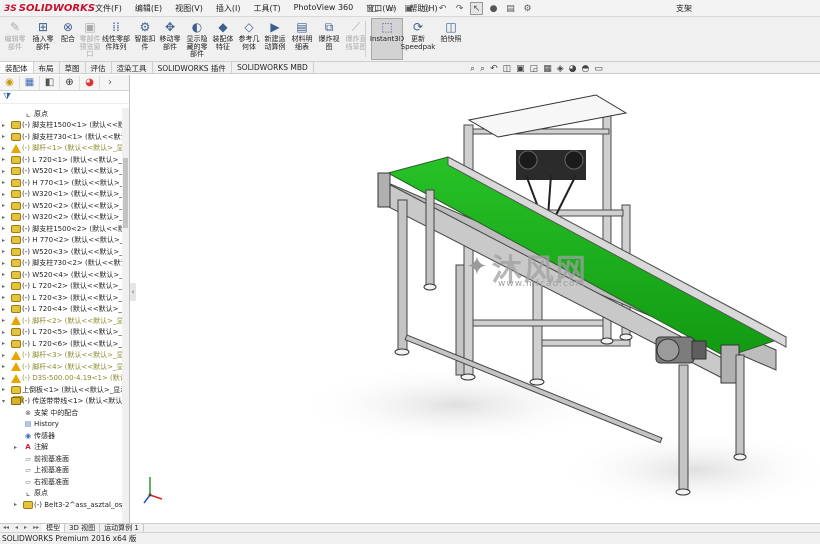 This screenshot has width=820, height=544. What do you see at coordinates (61, 425) in the screenshot?
I see `tree-item: ▤ History` at bounding box center [61, 425].